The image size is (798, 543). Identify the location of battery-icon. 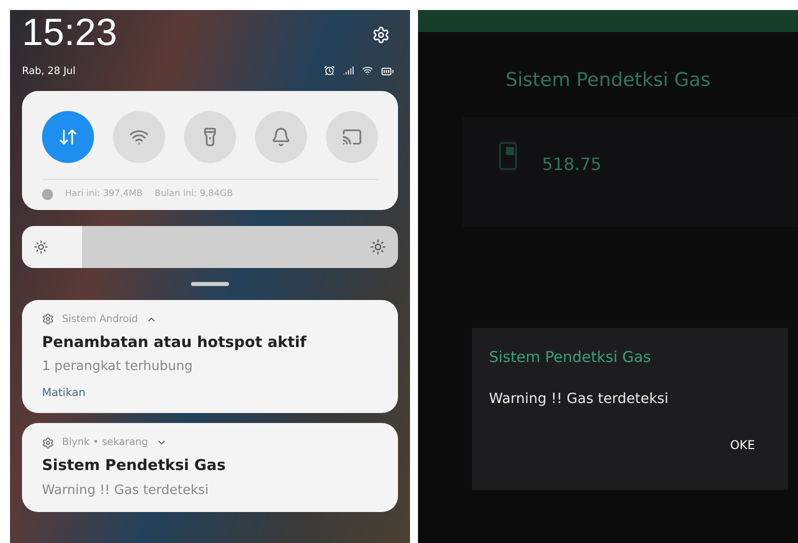
(387, 71).